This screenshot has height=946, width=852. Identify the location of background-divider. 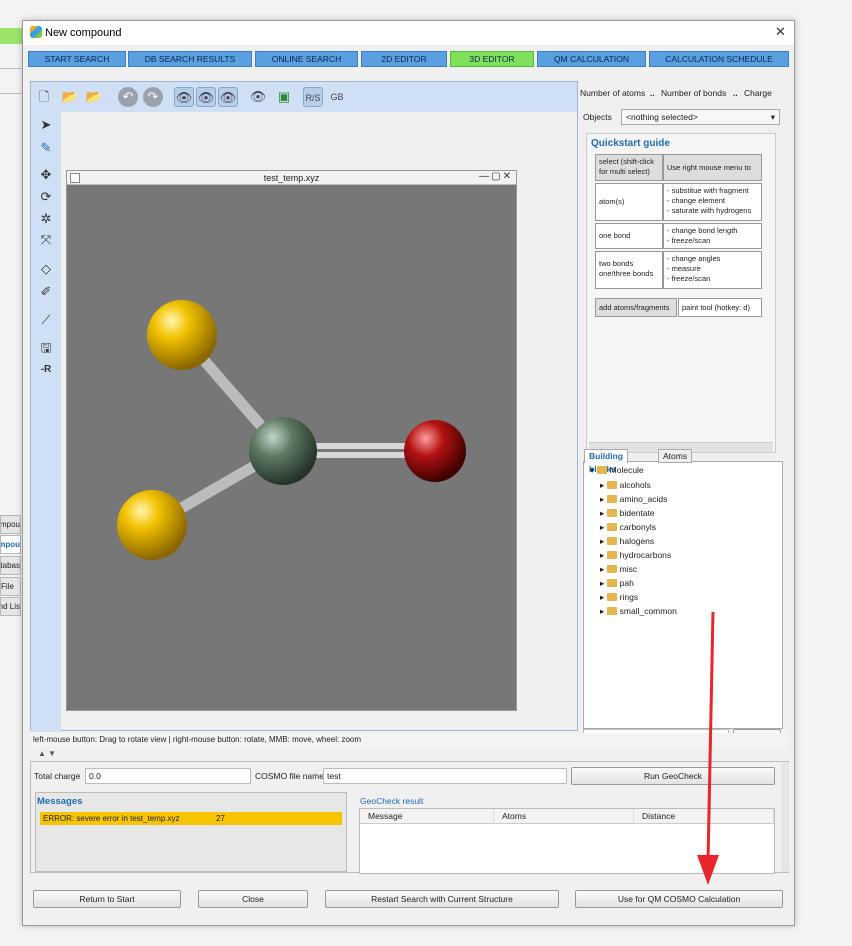
(11, 93).